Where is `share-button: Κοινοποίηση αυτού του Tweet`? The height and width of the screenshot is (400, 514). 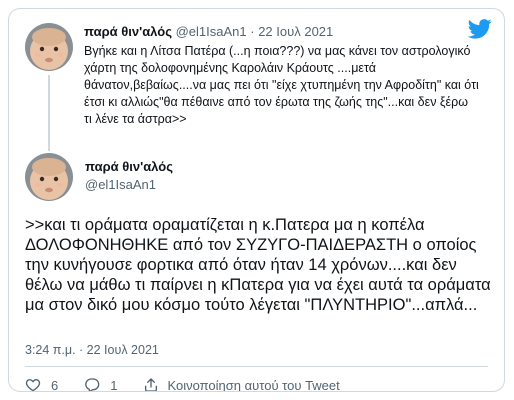
share-button: Κοινοποίηση αυτού του Tweet is located at coordinates (241, 384).